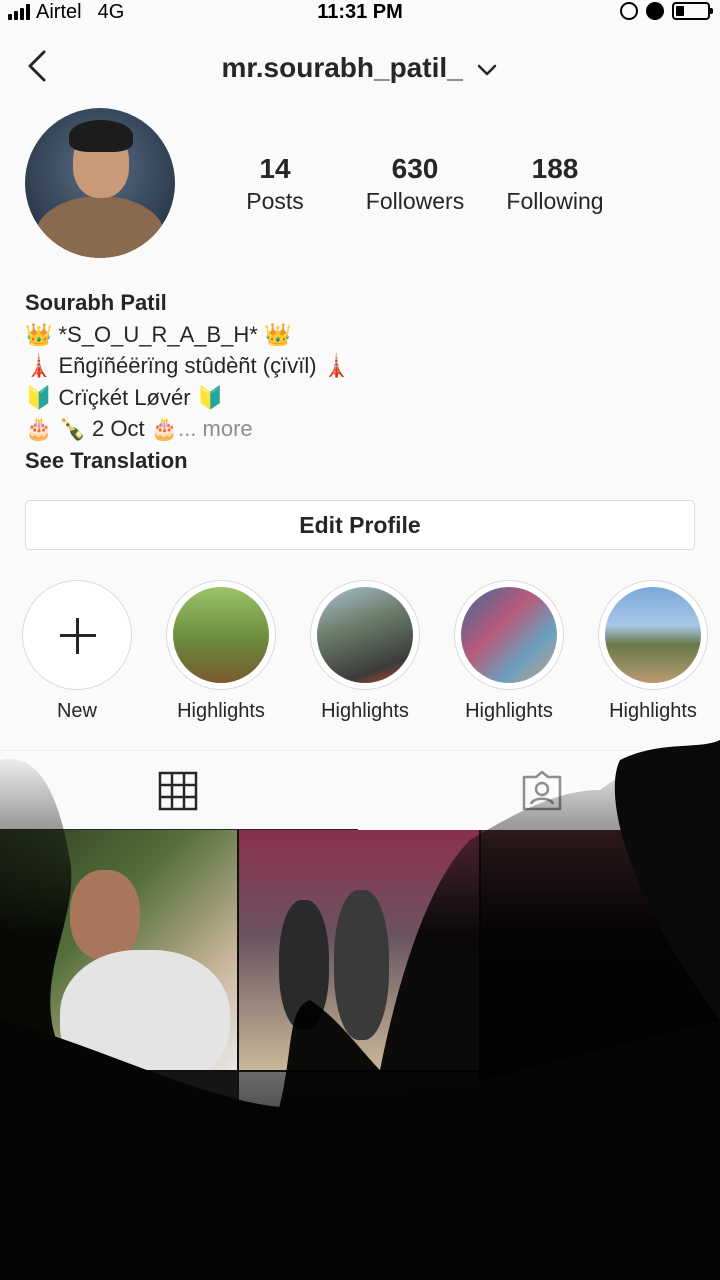 This screenshot has width=720, height=1280. I want to click on profile-header: mr.sourabh_patil_, so click(360, 68).